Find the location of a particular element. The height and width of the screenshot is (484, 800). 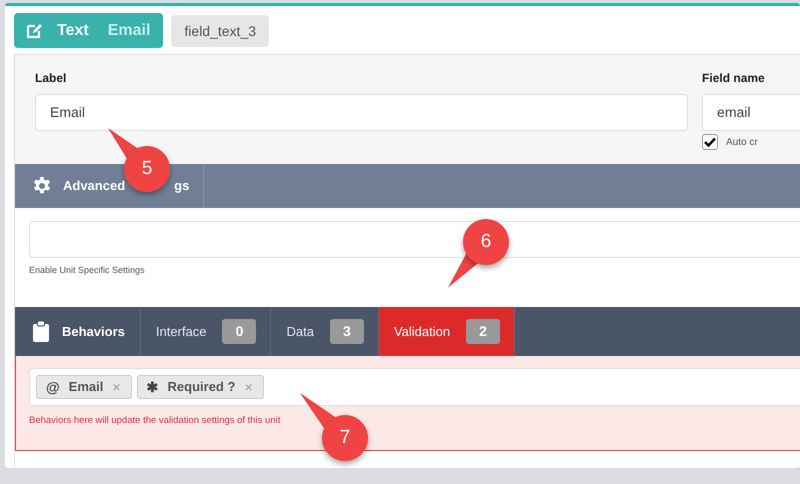

clipboard-icon is located at coordinates (41, 331).